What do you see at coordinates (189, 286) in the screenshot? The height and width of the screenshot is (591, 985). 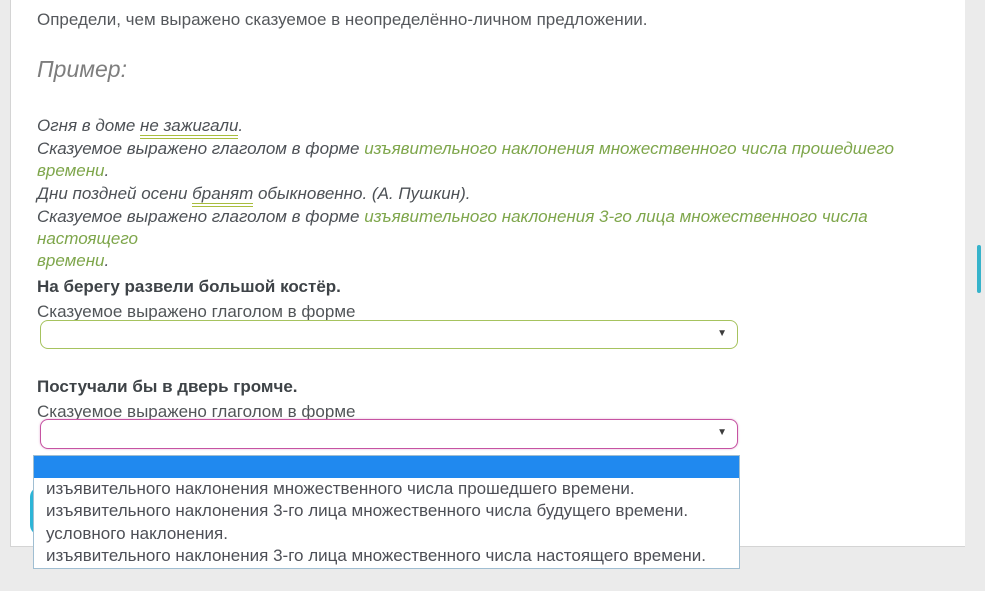 I see `question-1-sentence: На берегу развели большой костёр.` at bounding box center [189, 286].